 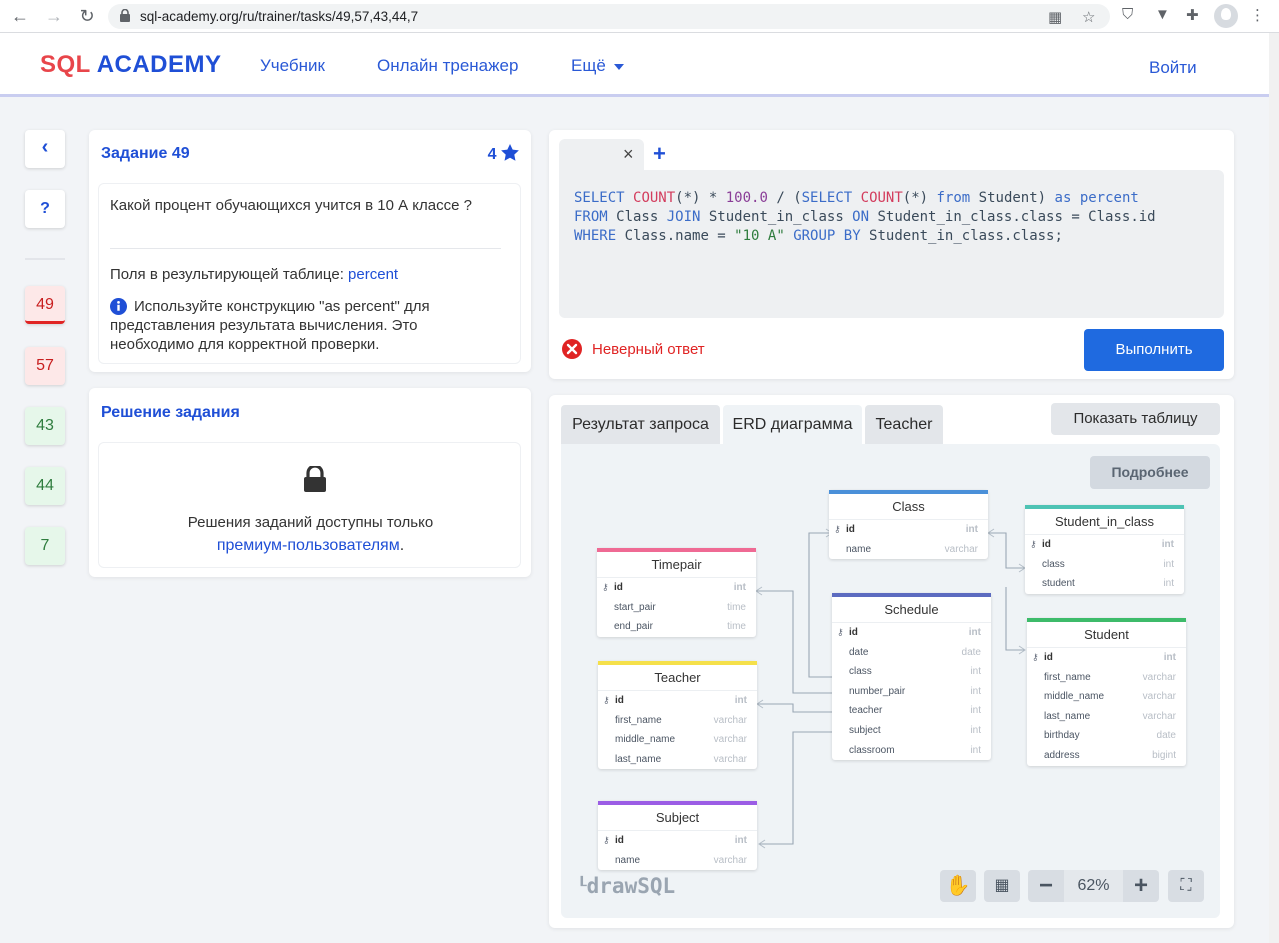 What do you see at coordinates (1106, 633) in the screenshot?
I see `erd-table-title: Student` at bounding box center [1106, 633].